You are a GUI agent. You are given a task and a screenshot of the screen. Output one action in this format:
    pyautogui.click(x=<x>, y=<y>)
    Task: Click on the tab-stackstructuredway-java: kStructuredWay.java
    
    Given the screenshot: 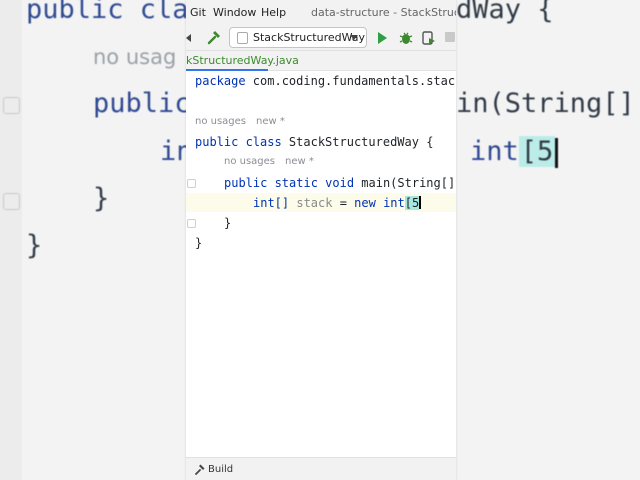 What is the action you would take?
    pyautogui.click(x=242, y=61)
    